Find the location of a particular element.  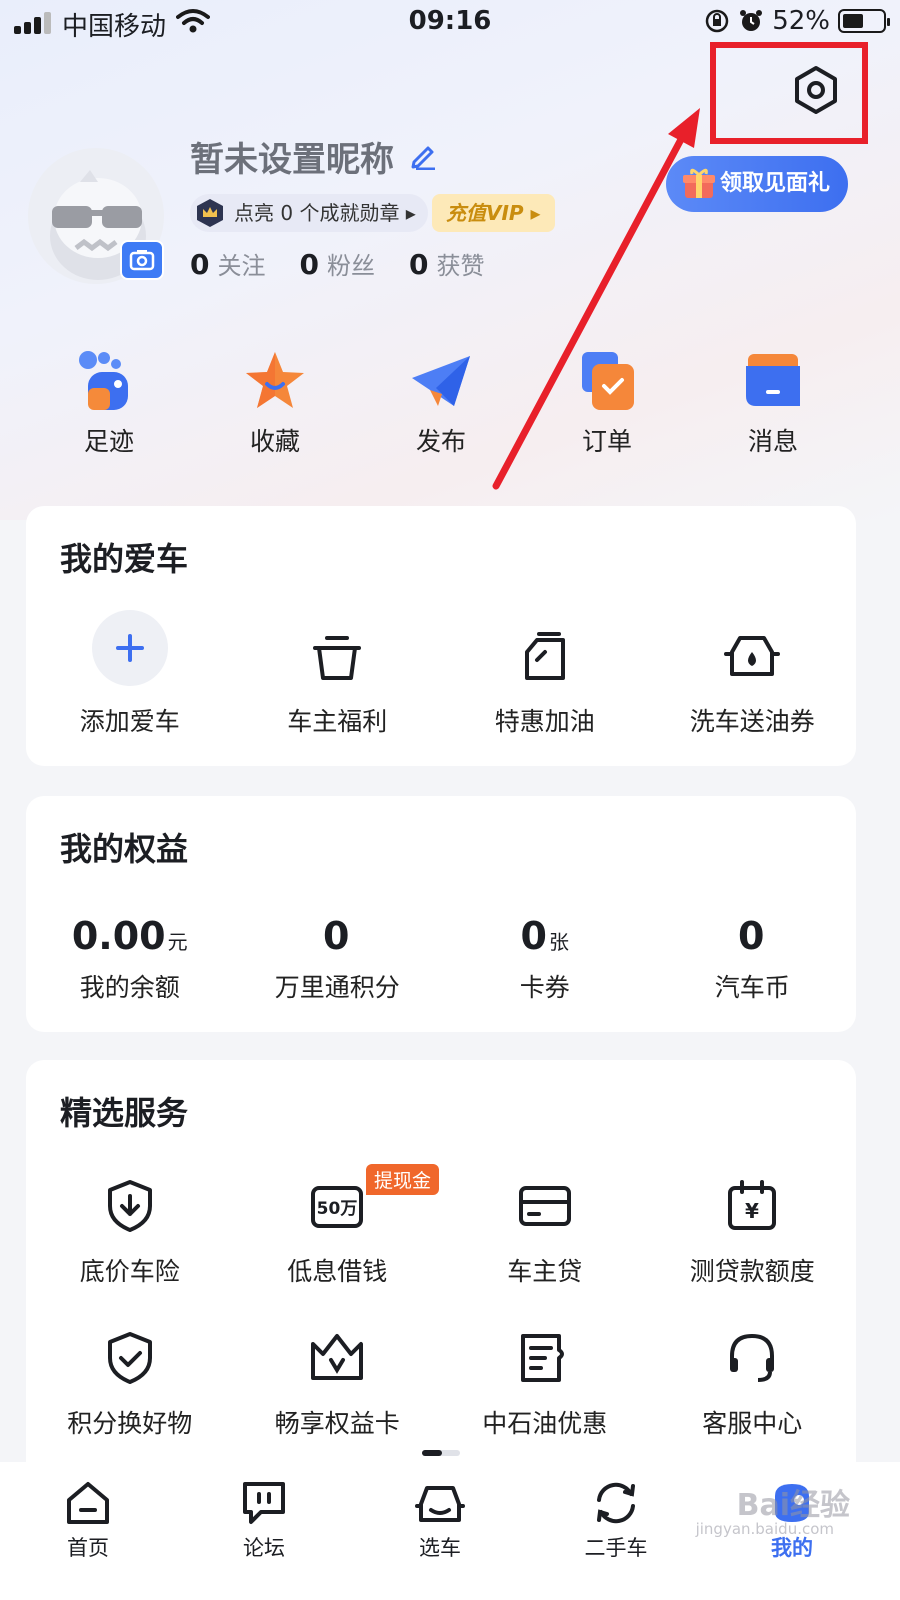

tab-home: 首页 is located at coordinates (88, 1531).